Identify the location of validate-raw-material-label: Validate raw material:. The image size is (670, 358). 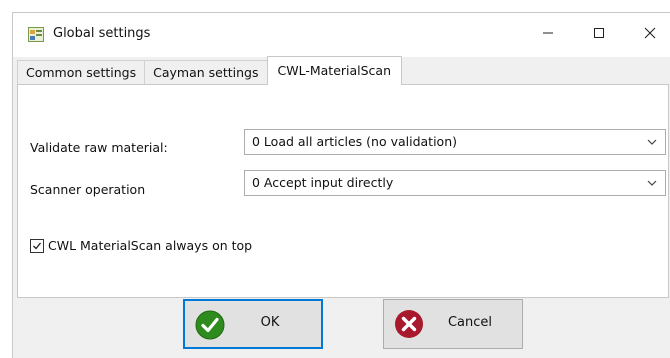
(99, 147).